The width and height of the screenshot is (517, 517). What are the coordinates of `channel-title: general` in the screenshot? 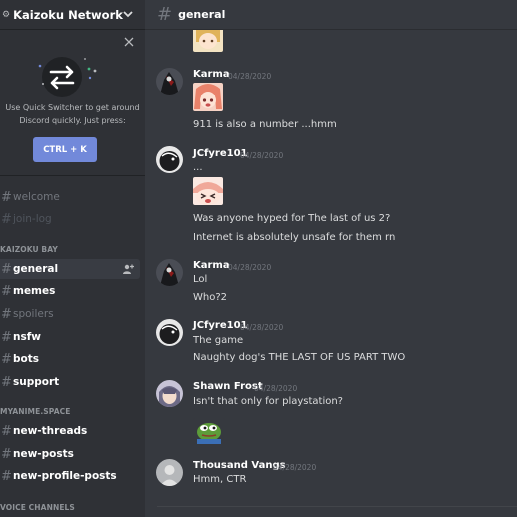 It's located at (202, 14).